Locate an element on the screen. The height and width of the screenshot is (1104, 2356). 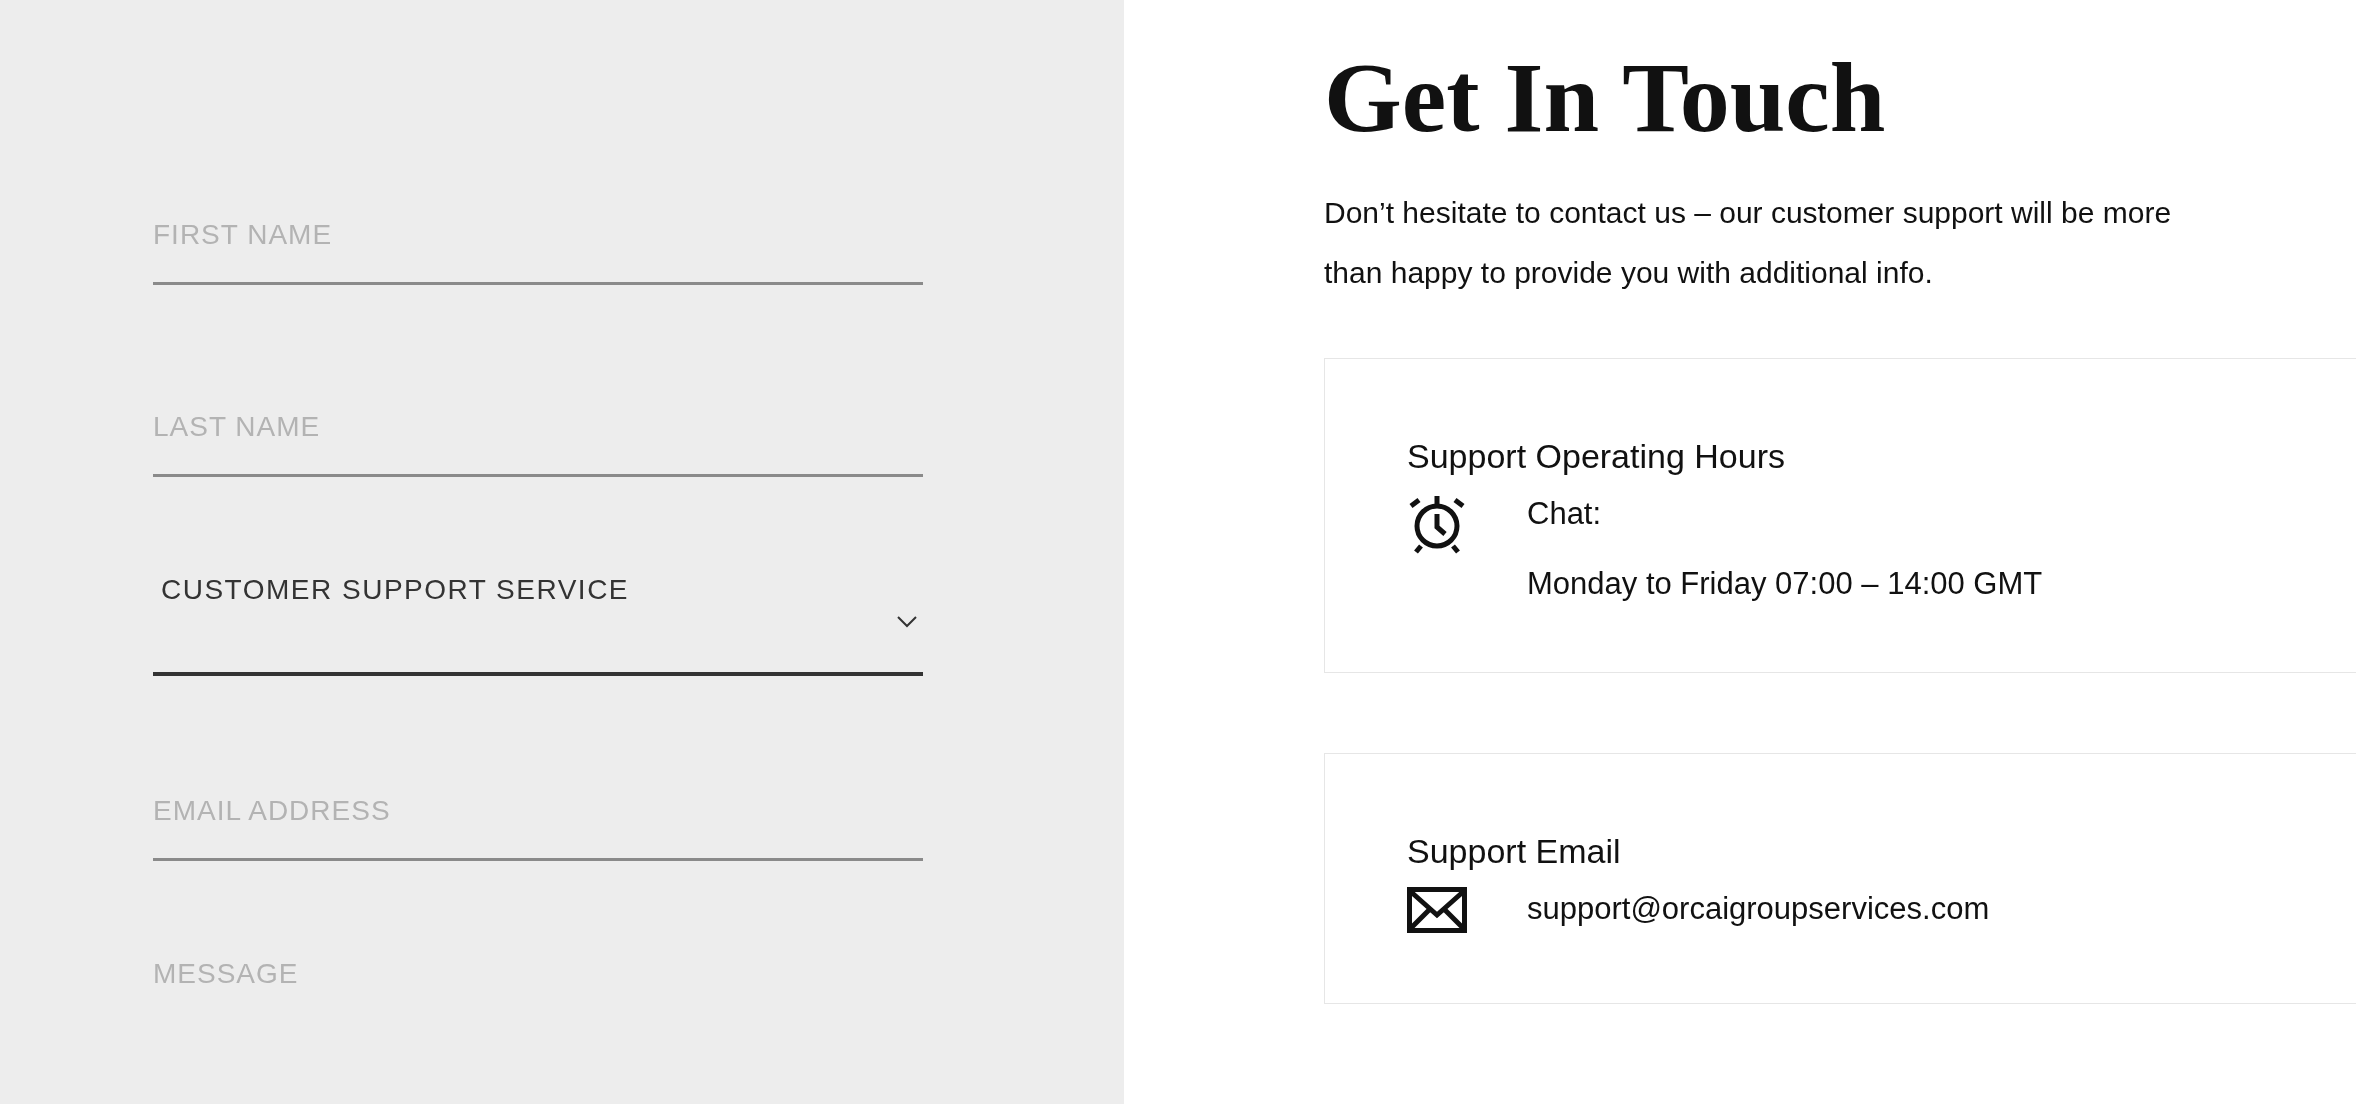
text-field: LAST NAME is located at coordinates (538, 425).